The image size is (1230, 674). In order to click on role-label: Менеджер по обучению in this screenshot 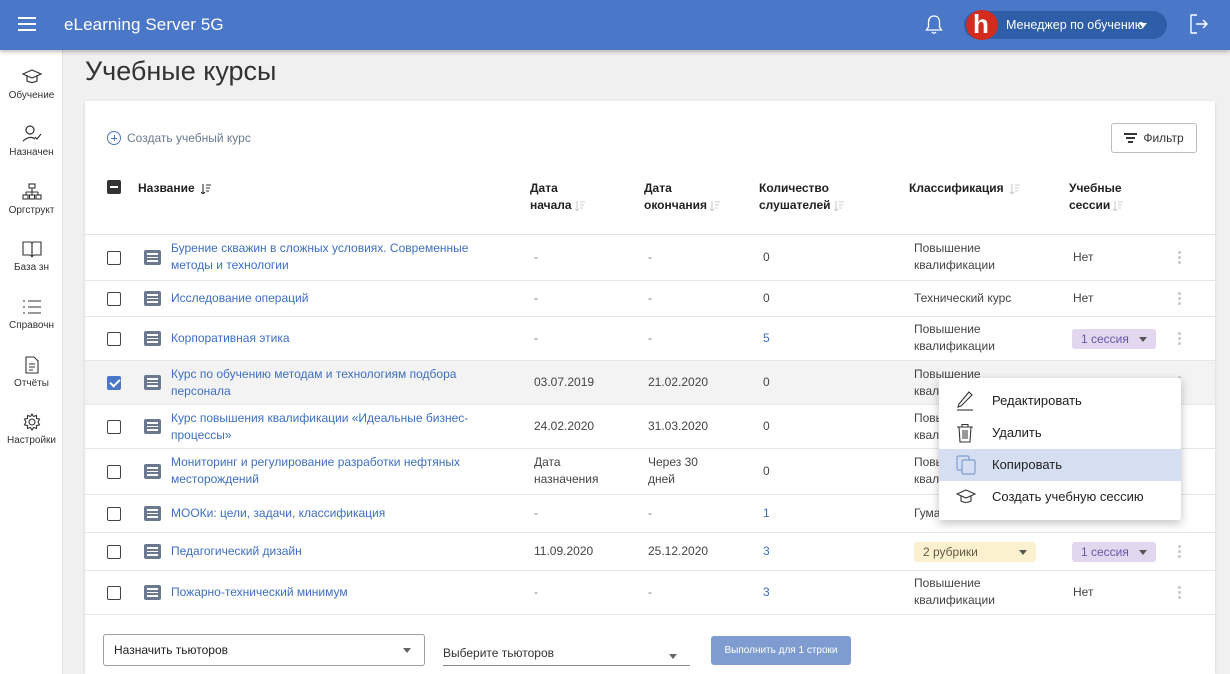, I will do `click(1075, 25)`.